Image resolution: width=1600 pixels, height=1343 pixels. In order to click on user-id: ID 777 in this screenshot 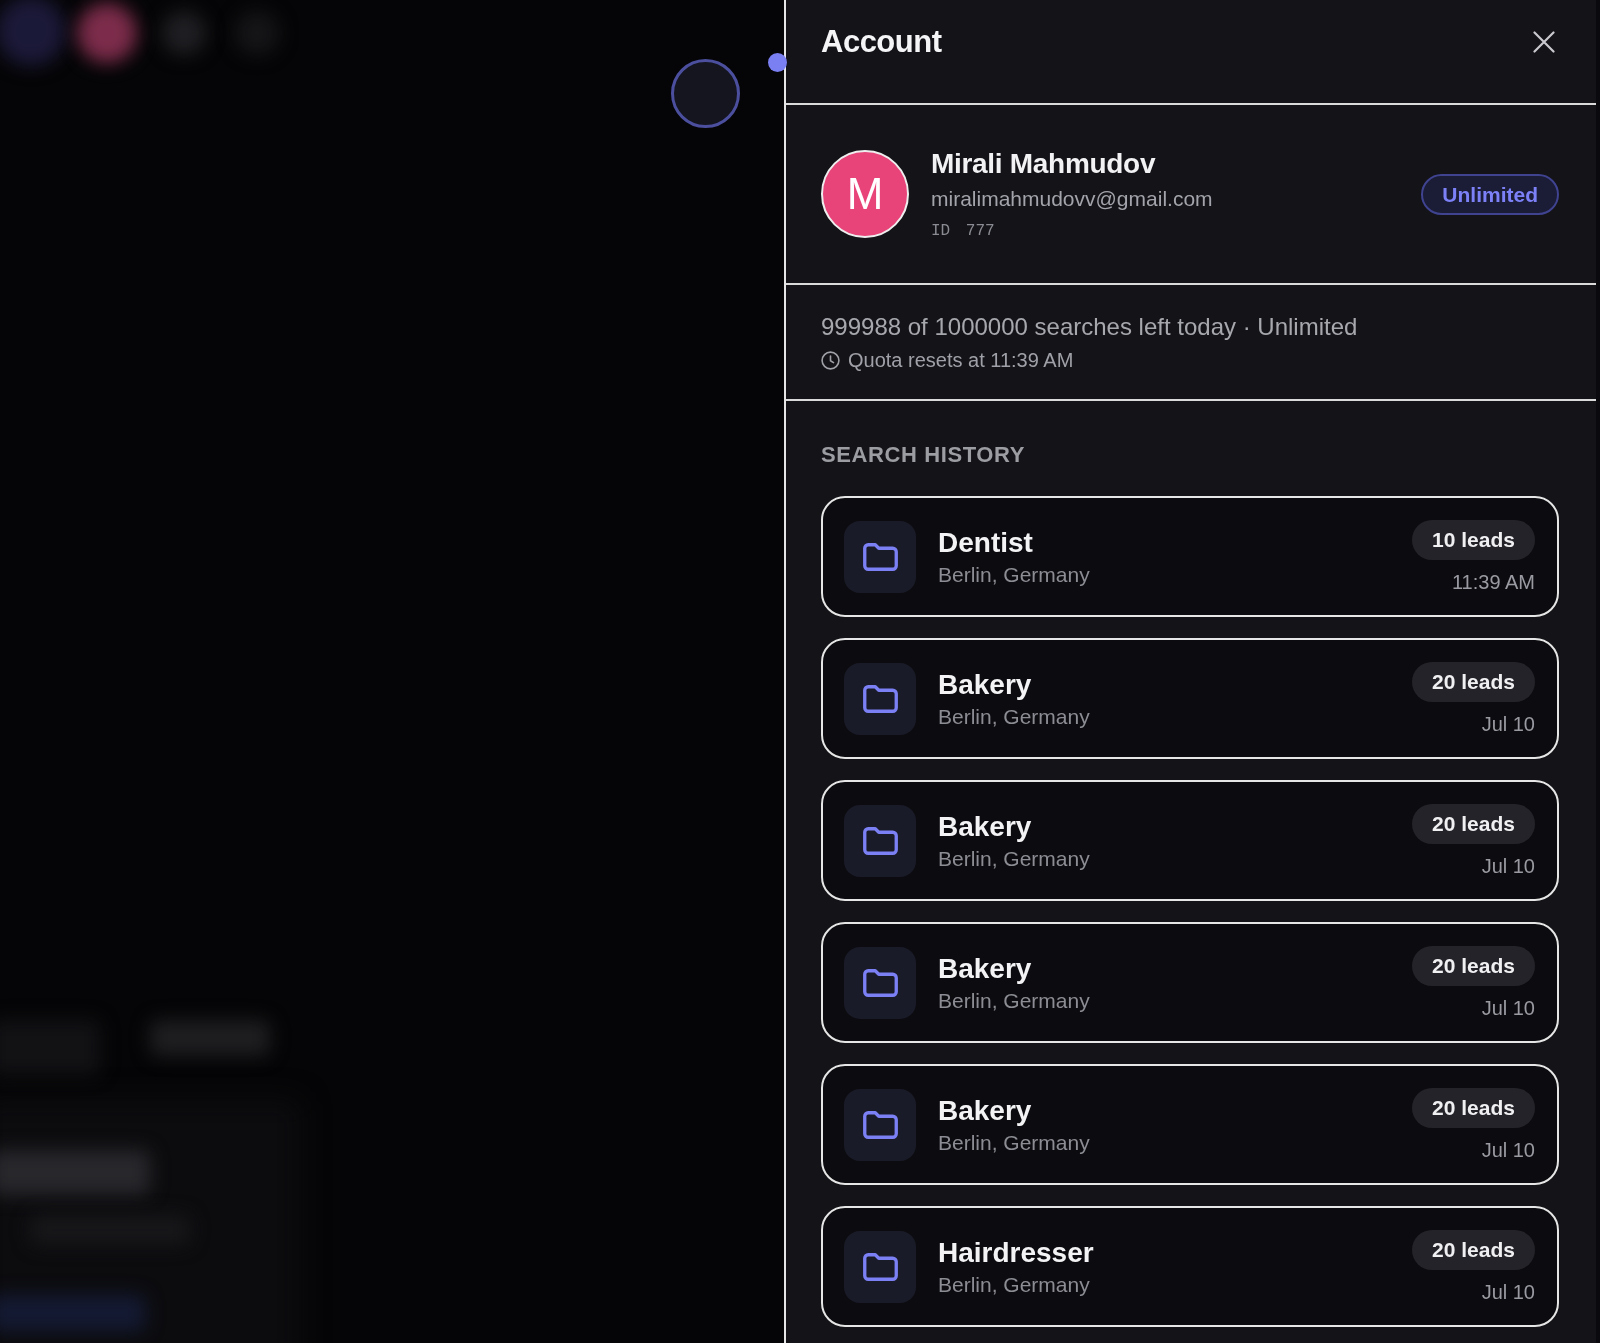, I will do `click(963, 230)`.